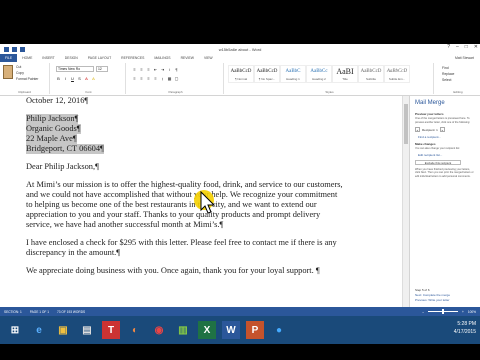  What do you see at coordinates (448, 74) in the screenshot?
I see `replace-button: Replace` at bounding box center [448, 74].